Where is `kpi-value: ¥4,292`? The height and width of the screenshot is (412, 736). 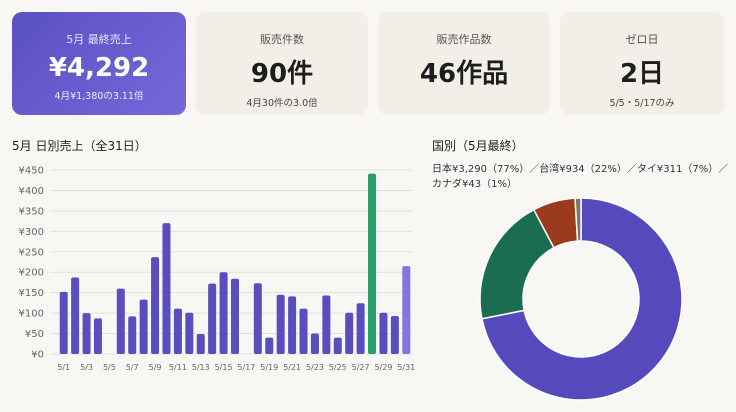 kpi-value: ¥4,292 is located at coordinates (99, 68).